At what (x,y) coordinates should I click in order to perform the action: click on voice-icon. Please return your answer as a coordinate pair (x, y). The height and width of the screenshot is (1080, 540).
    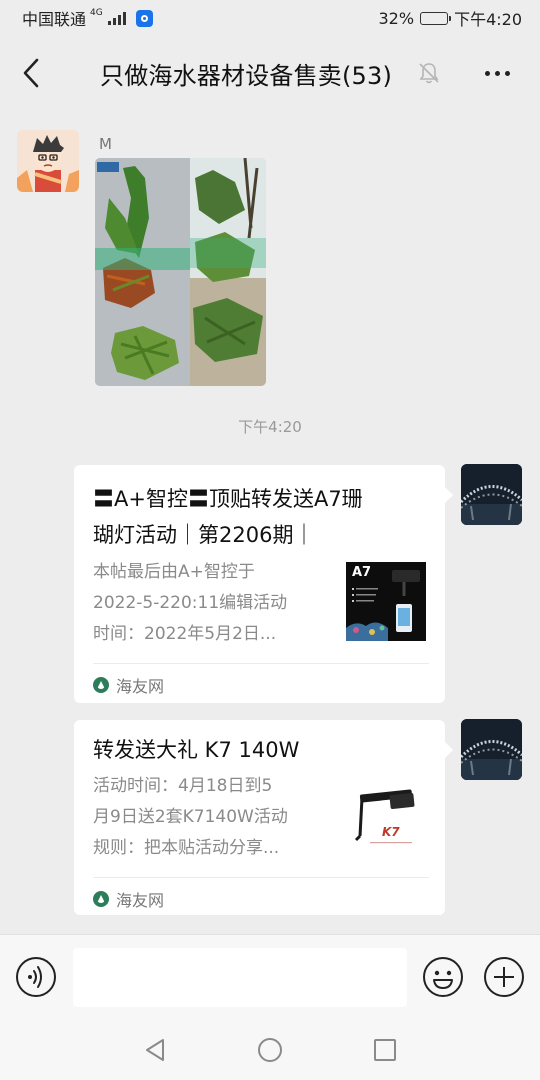
    Looking at the image, I should click on (36, 977).